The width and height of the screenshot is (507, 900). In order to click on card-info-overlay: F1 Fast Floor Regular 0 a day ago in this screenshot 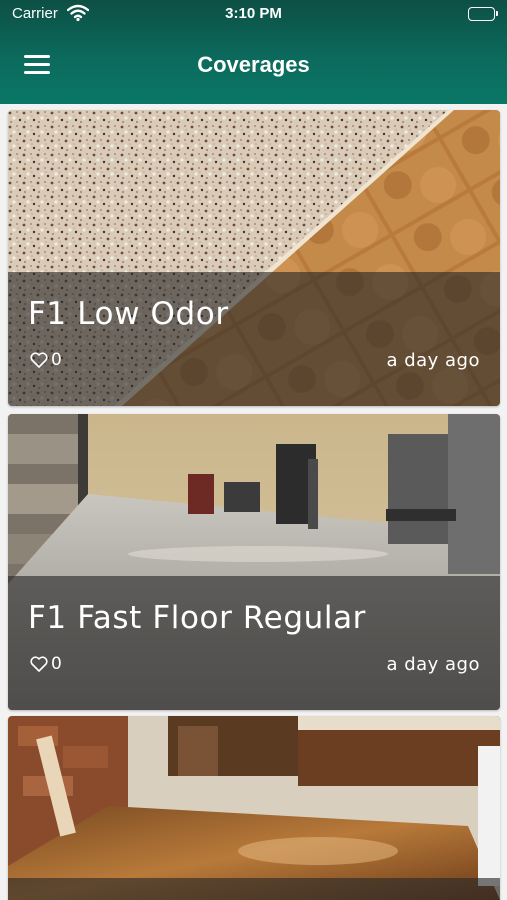, I will do `click(254, 643)`.